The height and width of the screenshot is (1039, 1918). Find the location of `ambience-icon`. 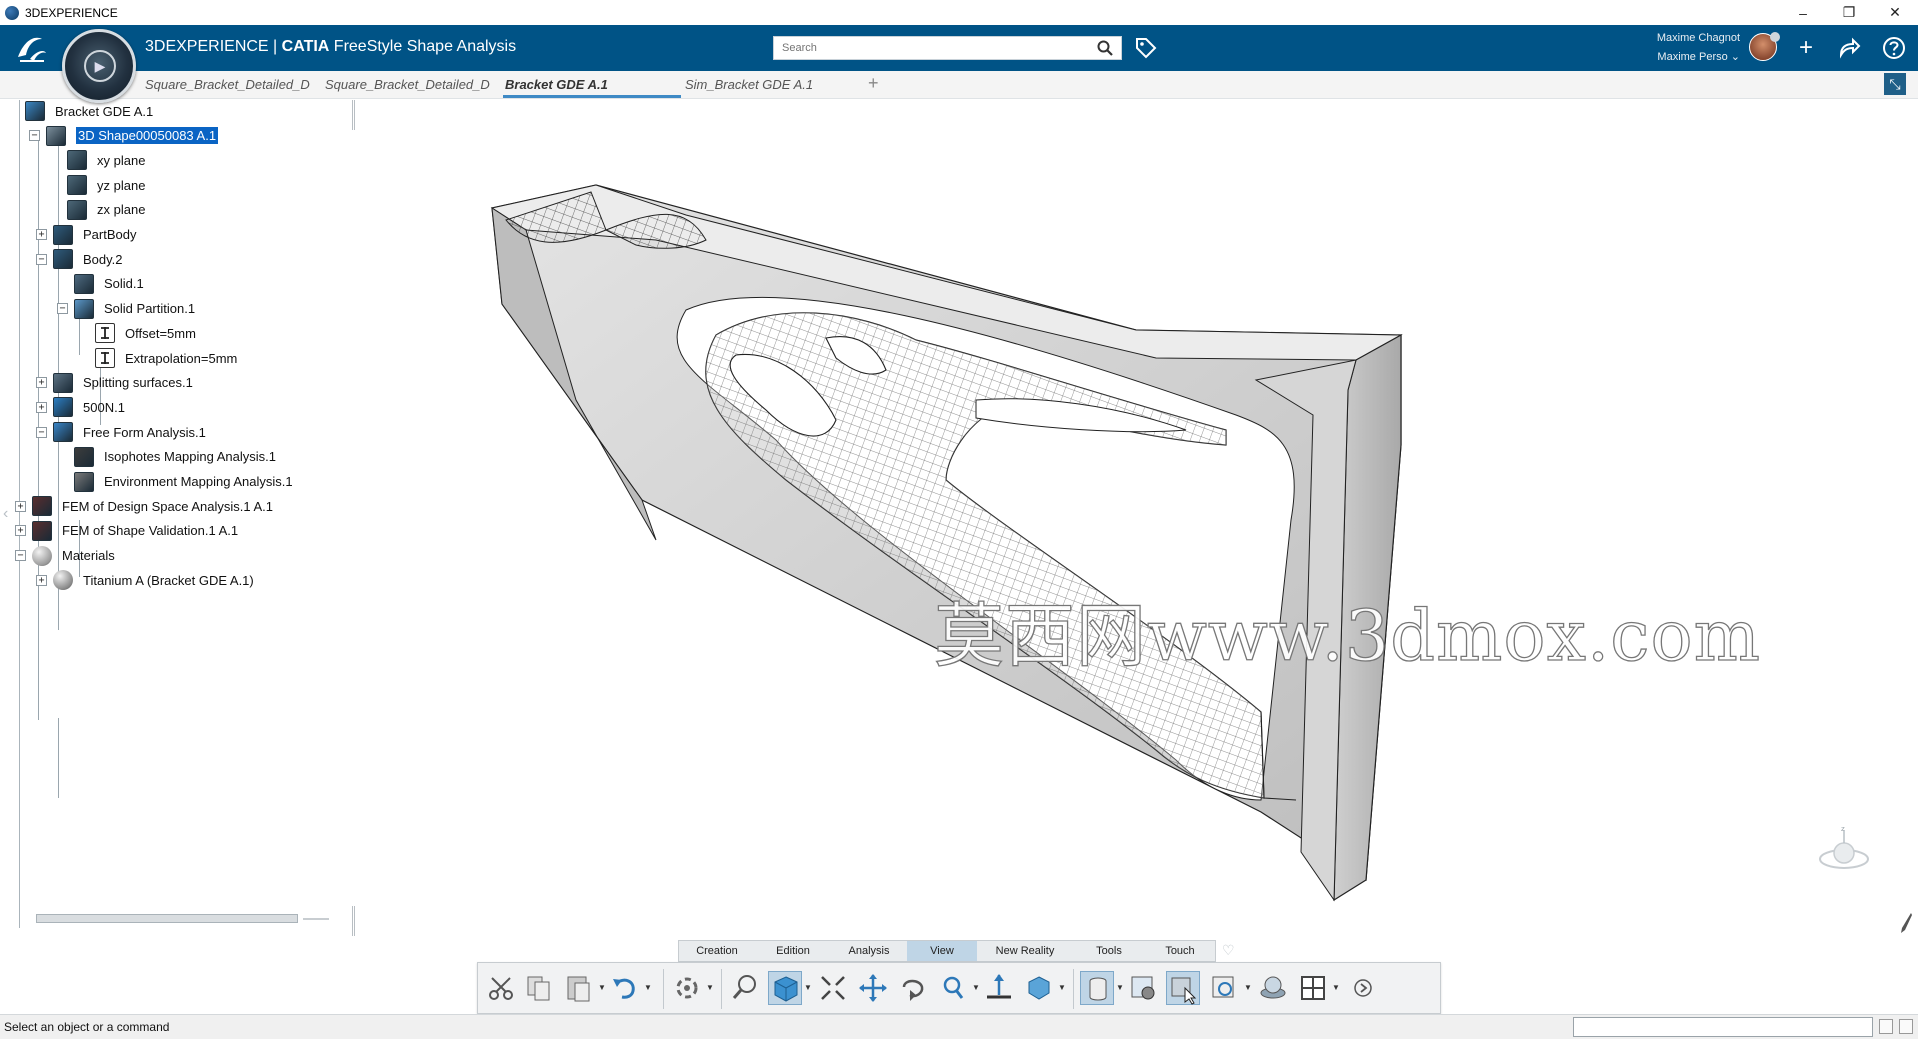

ambience-icon is located at coordinates (1273, 988).